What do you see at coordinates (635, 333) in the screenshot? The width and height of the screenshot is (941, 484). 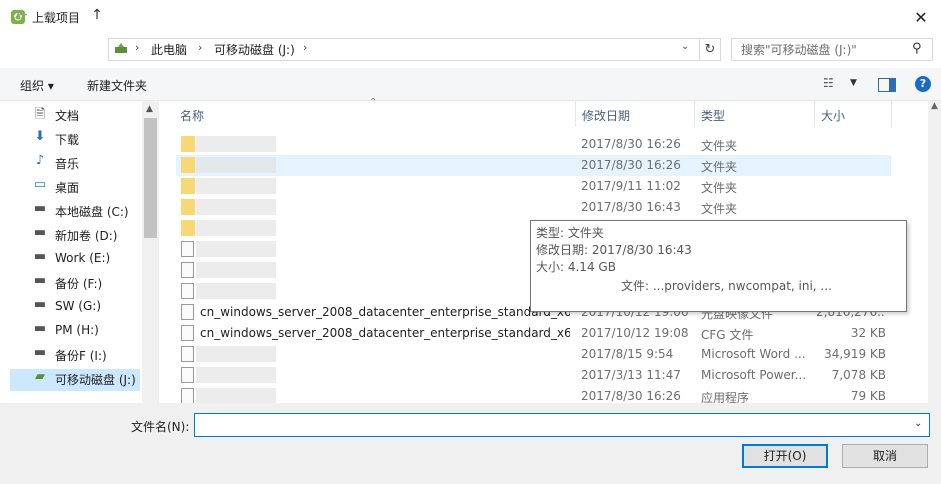 I see `file-date: 2017/10/12 19:08` at bounding box center [635, 333].